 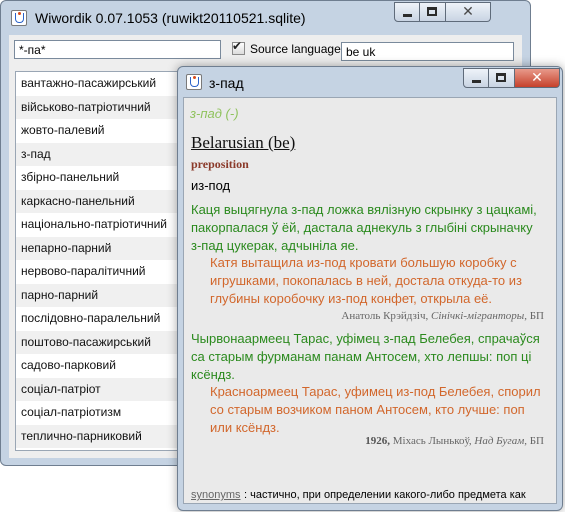 I want to click on word-search-input, so click(x=117, y=49).